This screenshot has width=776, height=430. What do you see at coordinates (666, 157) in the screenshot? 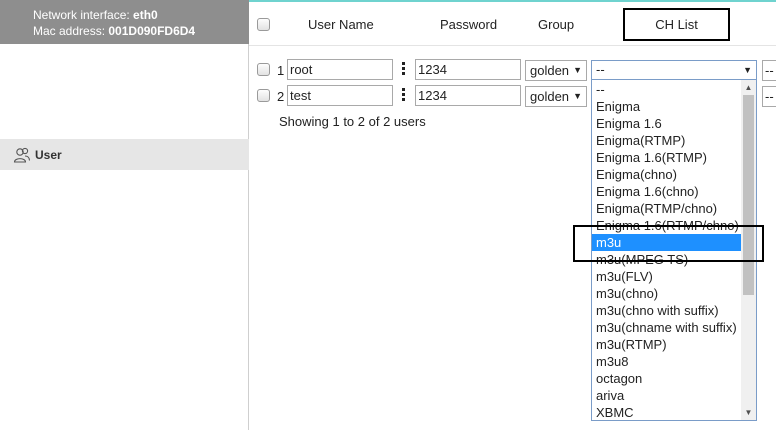
I see `ch-list-option: Enigma 1.6(RTMP)` at bounding box center [666, 157].